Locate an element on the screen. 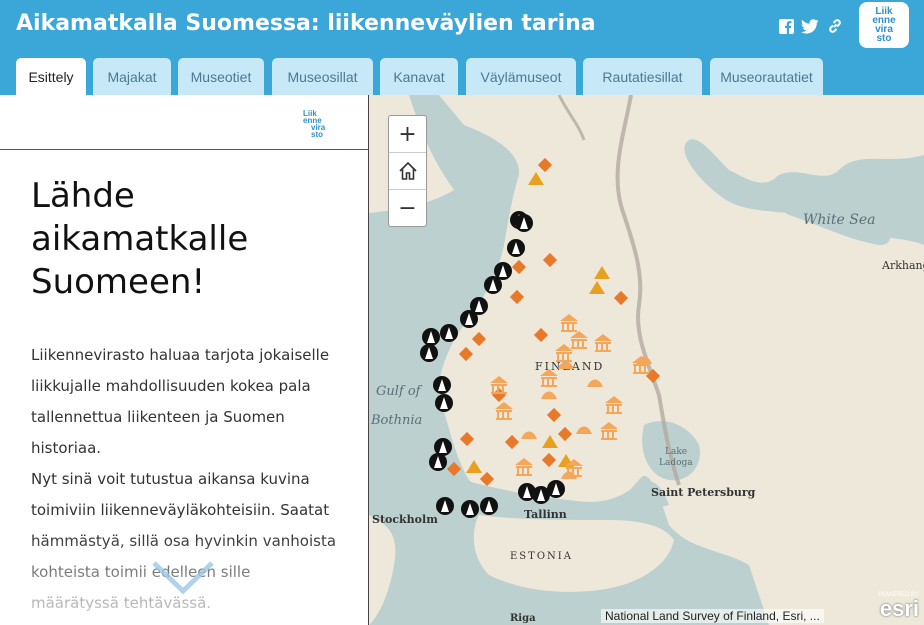 This screenshot has height=625, width=924. tab-vaylamuseot: Väylämuseot is located at coordinates (521, 76).